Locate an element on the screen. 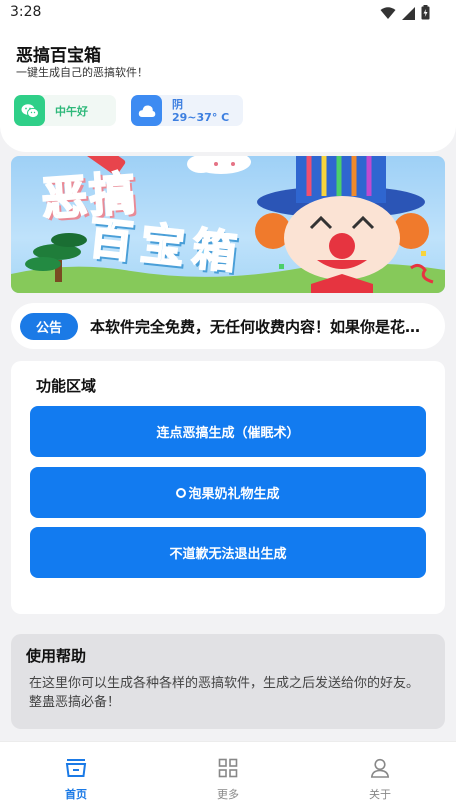  bottom-navigation: 首页 更多 关于 is located at coordinates (228, 776).